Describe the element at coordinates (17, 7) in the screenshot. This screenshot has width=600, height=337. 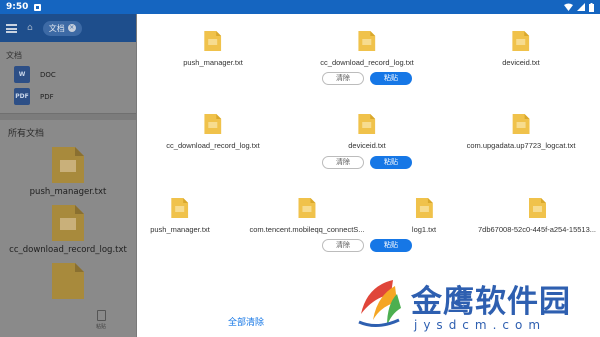
I see `status-time: 9:50` at that location.